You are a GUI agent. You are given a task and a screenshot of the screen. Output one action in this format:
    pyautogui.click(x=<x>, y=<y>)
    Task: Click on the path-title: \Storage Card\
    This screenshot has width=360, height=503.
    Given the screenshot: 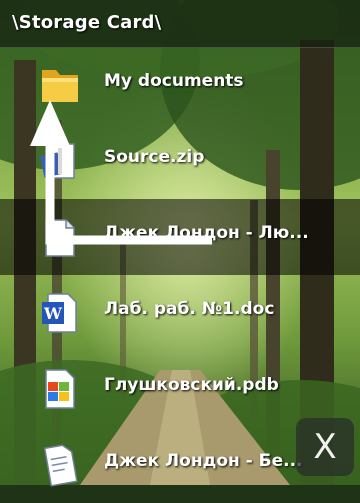 What is the action you would take?
    pyautogui.click(x=87, y=22)
    